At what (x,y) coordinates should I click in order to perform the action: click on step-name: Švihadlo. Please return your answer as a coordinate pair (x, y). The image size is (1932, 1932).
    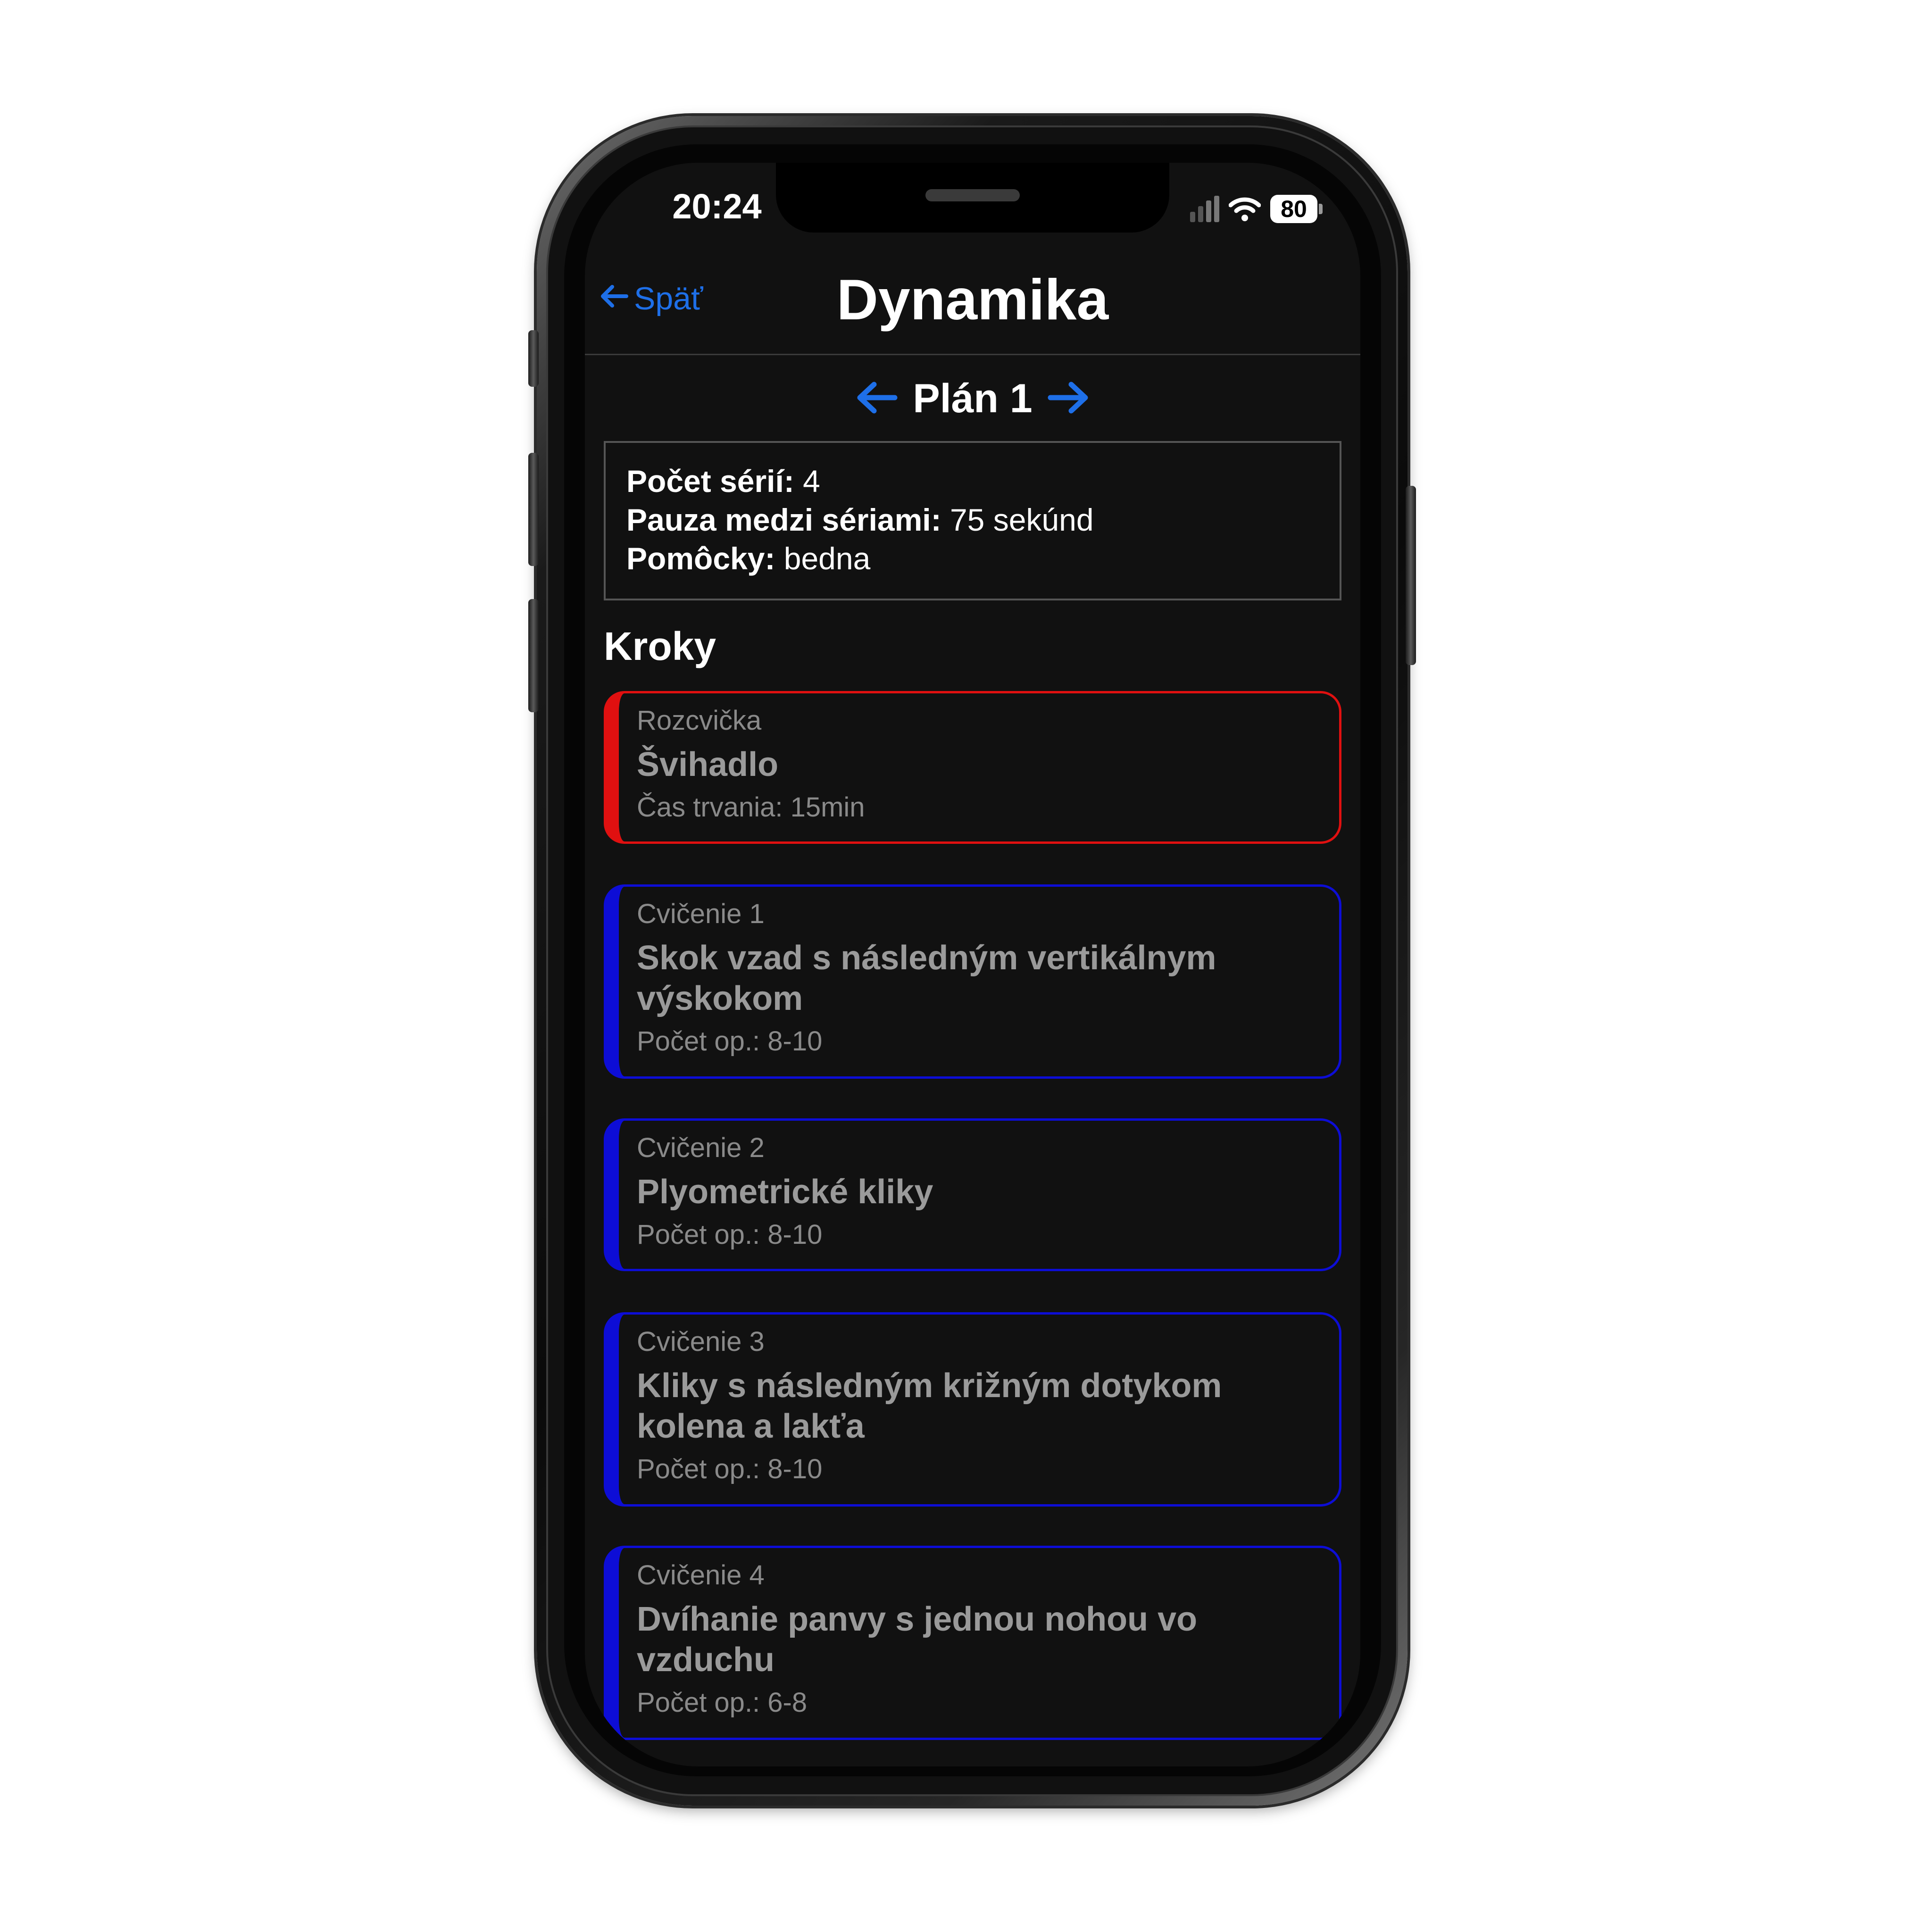
    Looking at the image, I should click on (708, 764).